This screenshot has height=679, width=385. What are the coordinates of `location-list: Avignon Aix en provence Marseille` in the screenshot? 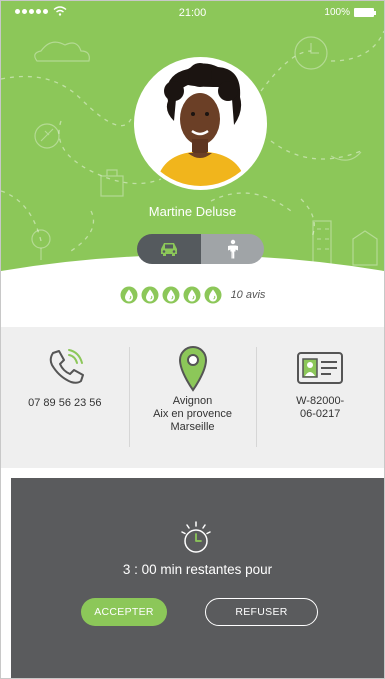 It's located at (192, 414).